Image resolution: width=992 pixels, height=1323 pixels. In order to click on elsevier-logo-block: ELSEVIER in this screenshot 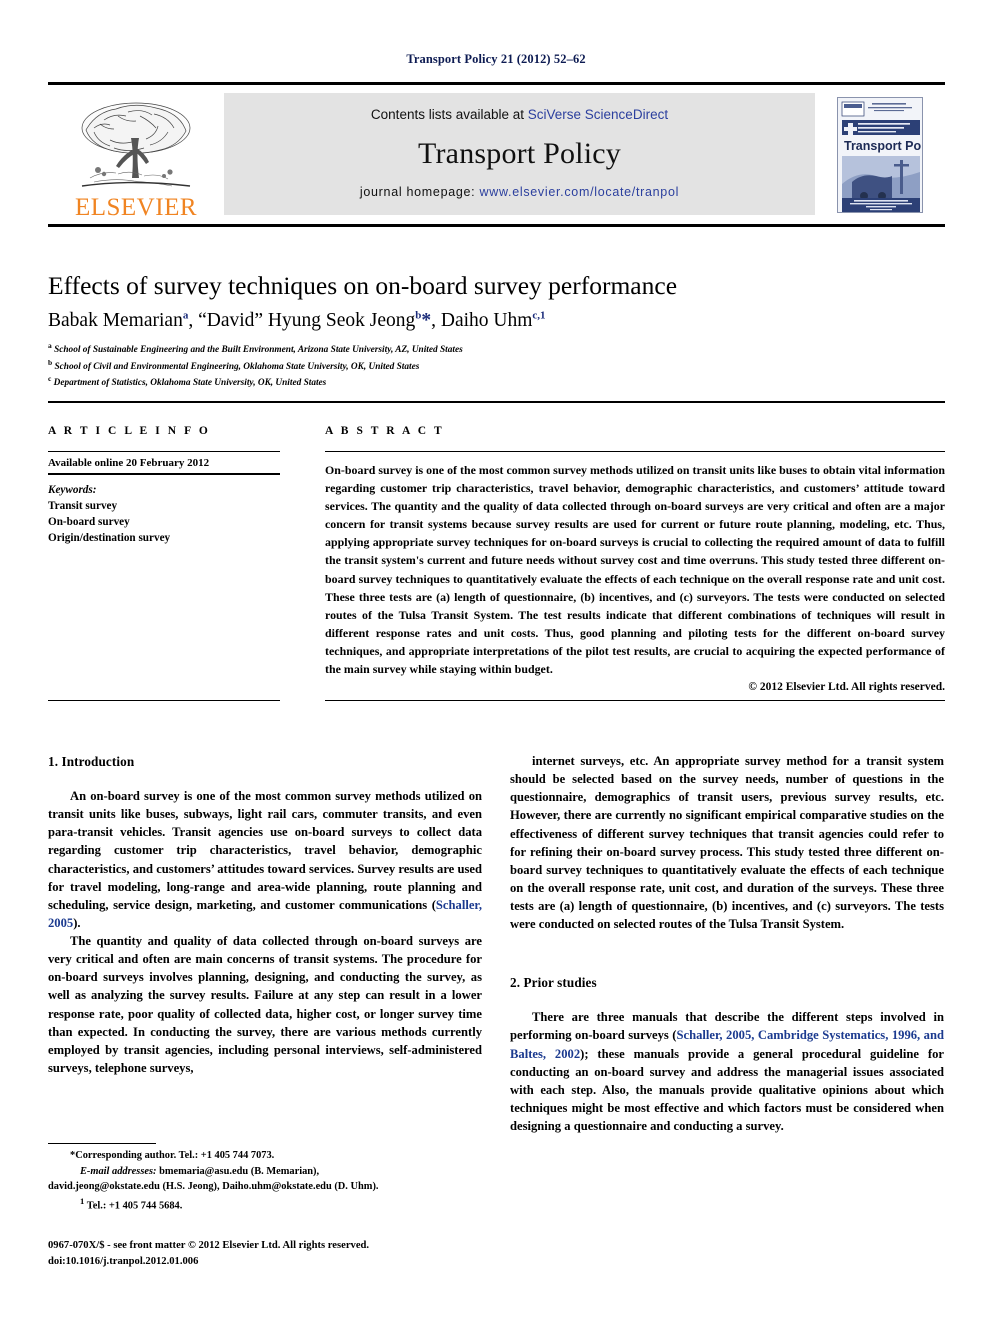, I will do `click(136, 154)`.